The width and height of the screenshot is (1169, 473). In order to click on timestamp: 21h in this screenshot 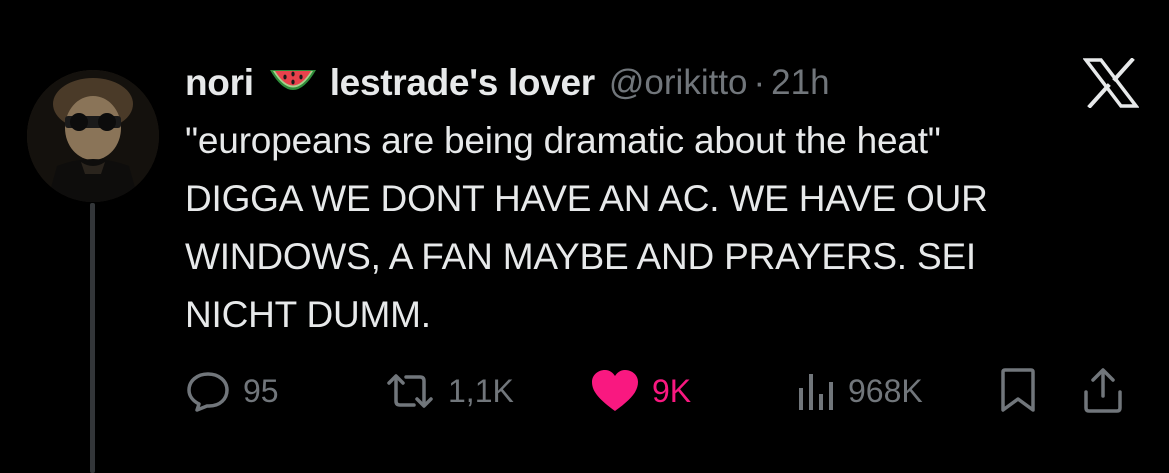, I will do `click(800, 83)`.